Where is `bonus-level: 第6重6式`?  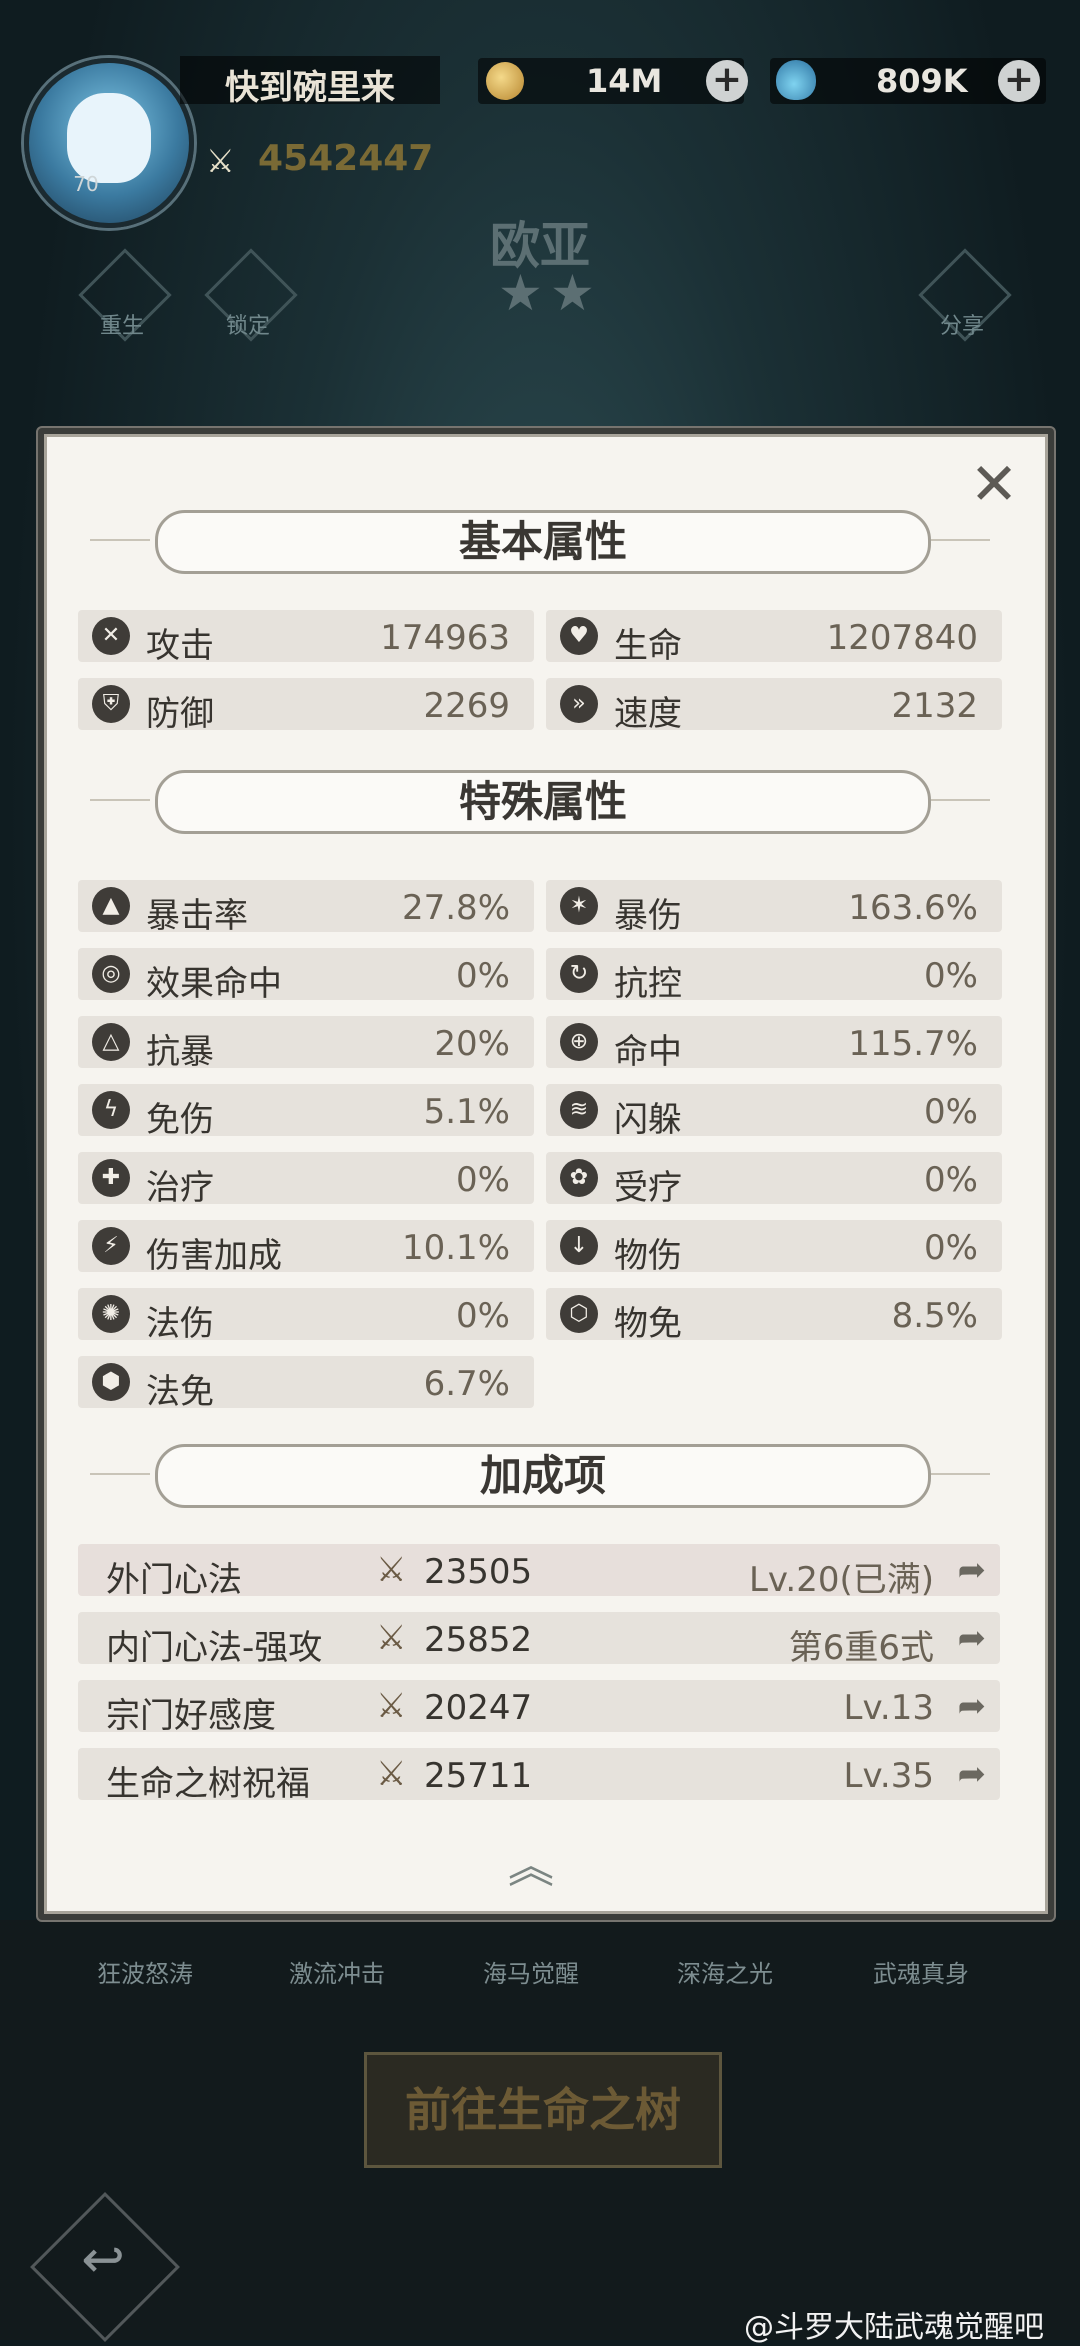 bonus-level: 第6重6式 is located at coordinates (861, 1648).